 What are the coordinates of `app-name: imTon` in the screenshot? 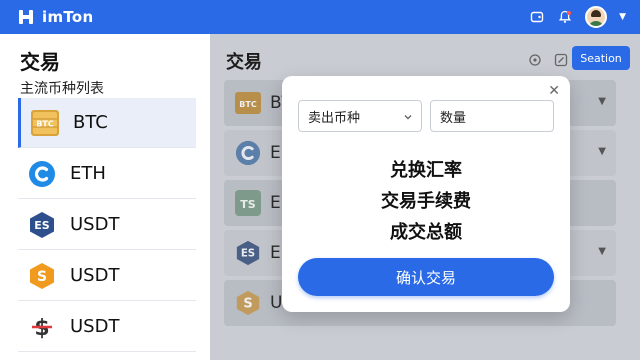 It's located at (68, 17).